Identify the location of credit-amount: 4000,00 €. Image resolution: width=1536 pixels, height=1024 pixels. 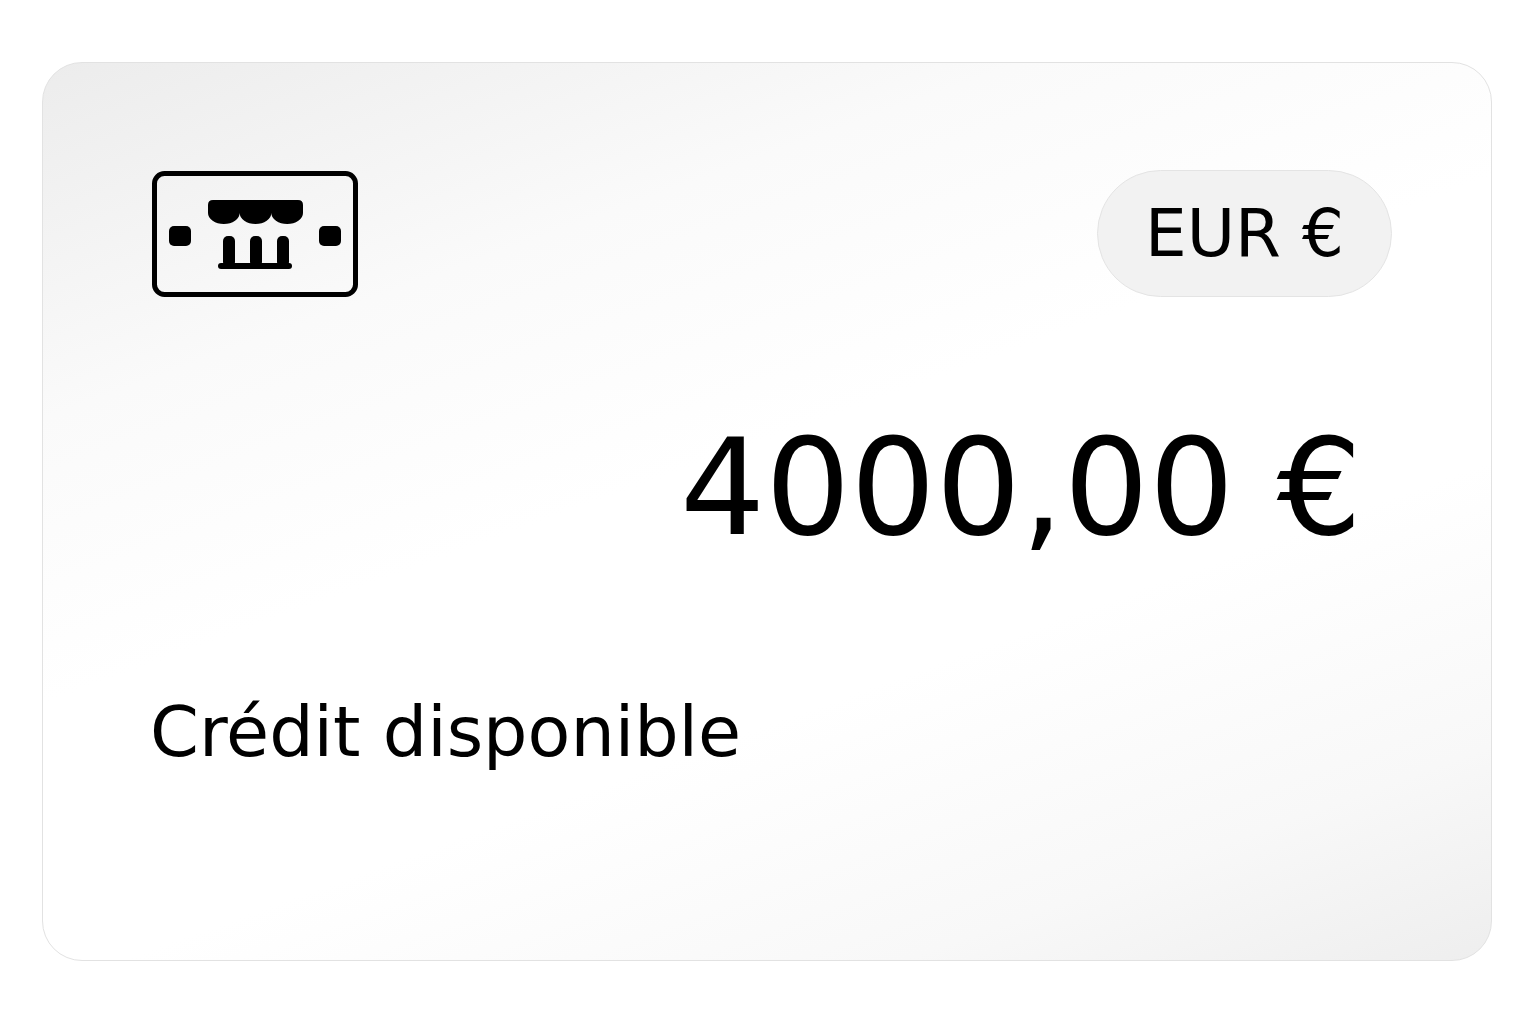
(1021, 488).